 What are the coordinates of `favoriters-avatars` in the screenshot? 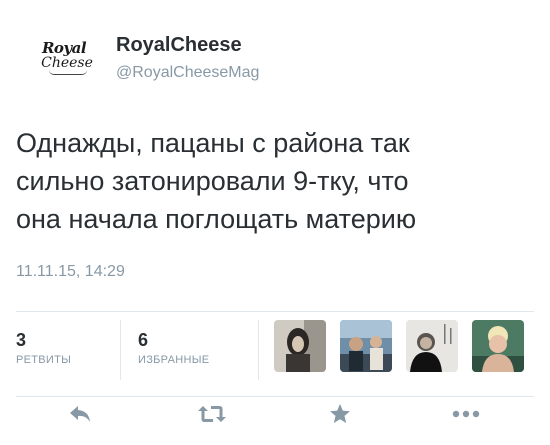 It's located at (404, 350).